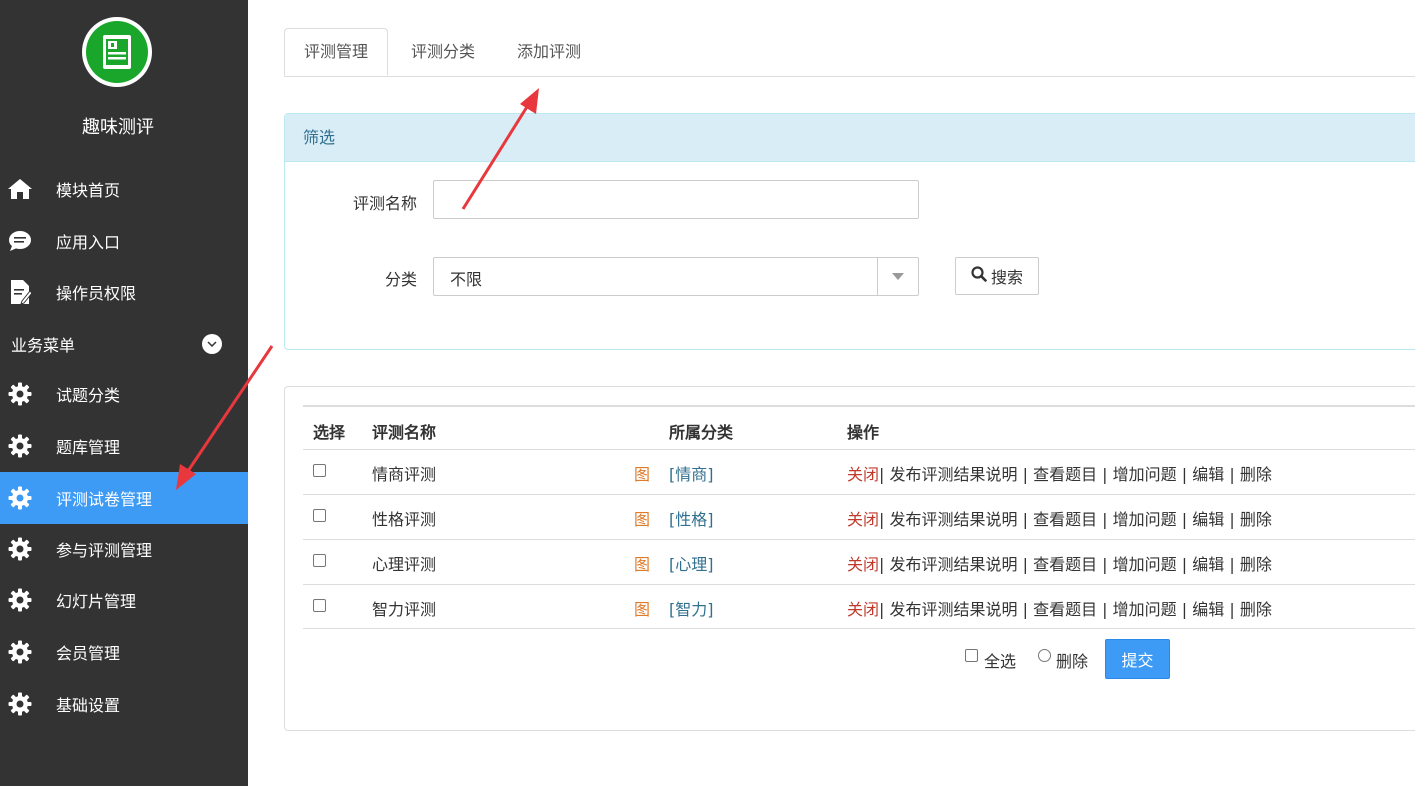  What do you see at coordinates (1137, 659) in the screenshot?
I see `submit-button: 提交` at bounding box center [1137, 659].